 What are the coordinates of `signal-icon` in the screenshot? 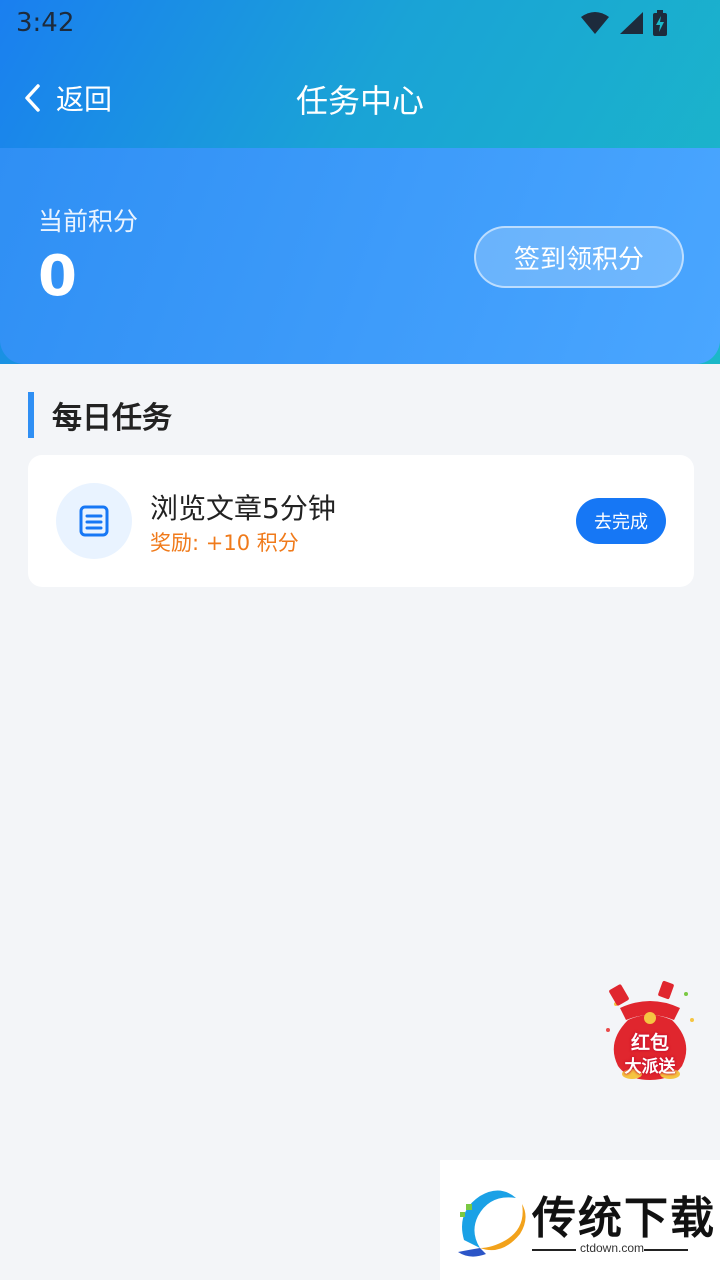 It's located at (631, 23).